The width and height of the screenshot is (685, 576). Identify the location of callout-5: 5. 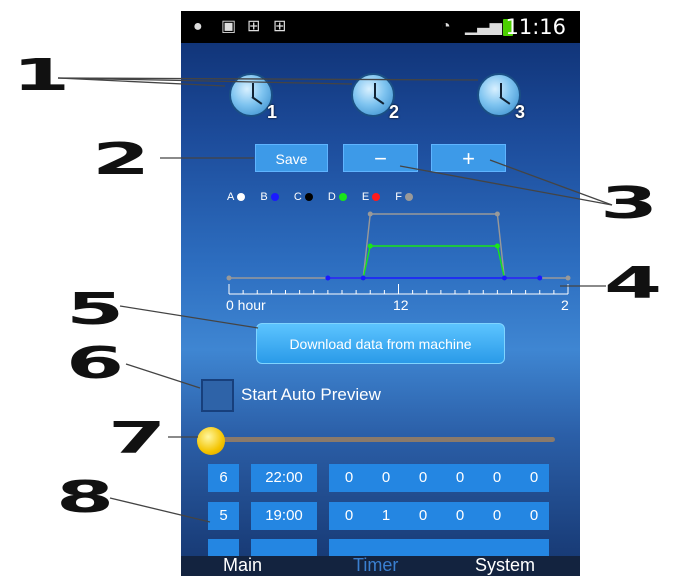
(95, 309).